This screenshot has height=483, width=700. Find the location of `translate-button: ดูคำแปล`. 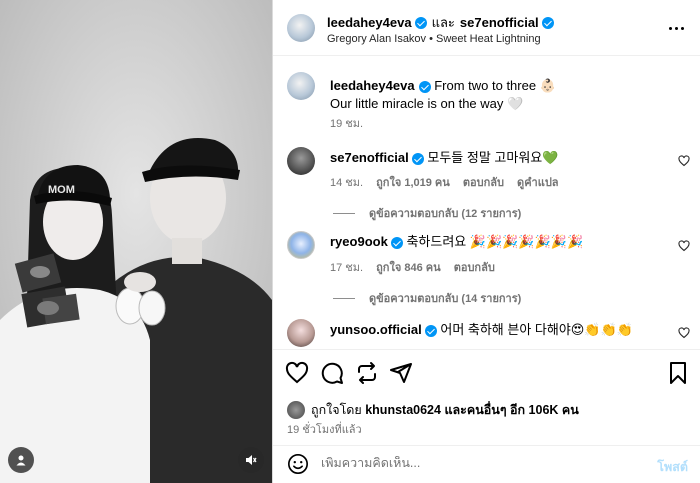

translate-button: ดูคำแปล is located at coordinates (538, 183).